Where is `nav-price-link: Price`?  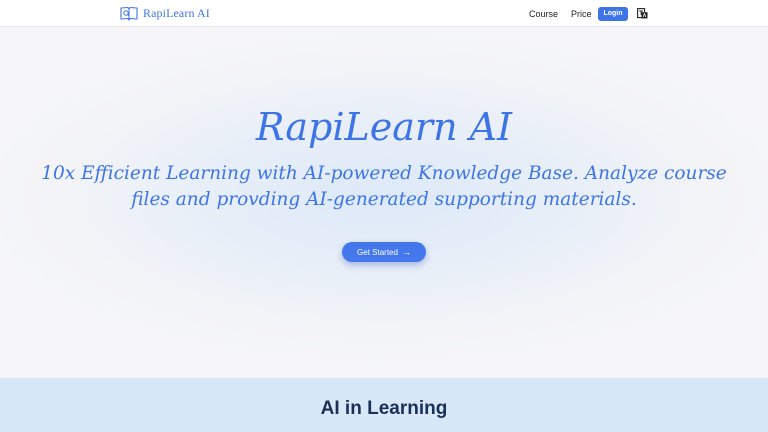 nav-price-link: Price is located at coordinates (581, 14).